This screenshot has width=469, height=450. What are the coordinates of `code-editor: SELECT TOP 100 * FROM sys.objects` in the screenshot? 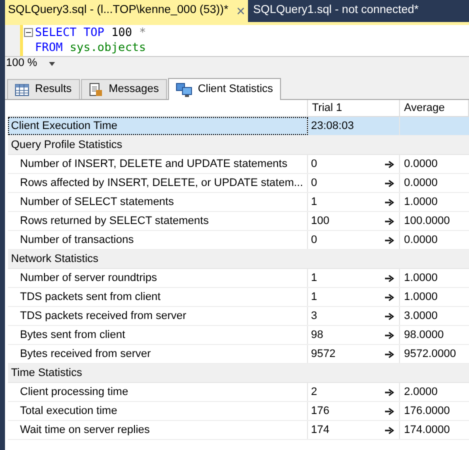 It's located at (237, 40).